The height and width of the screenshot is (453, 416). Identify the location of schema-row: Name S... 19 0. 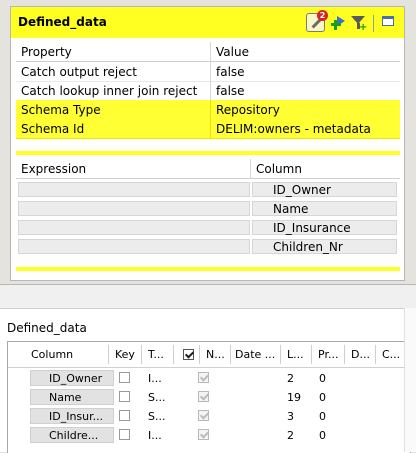
(209, 397).